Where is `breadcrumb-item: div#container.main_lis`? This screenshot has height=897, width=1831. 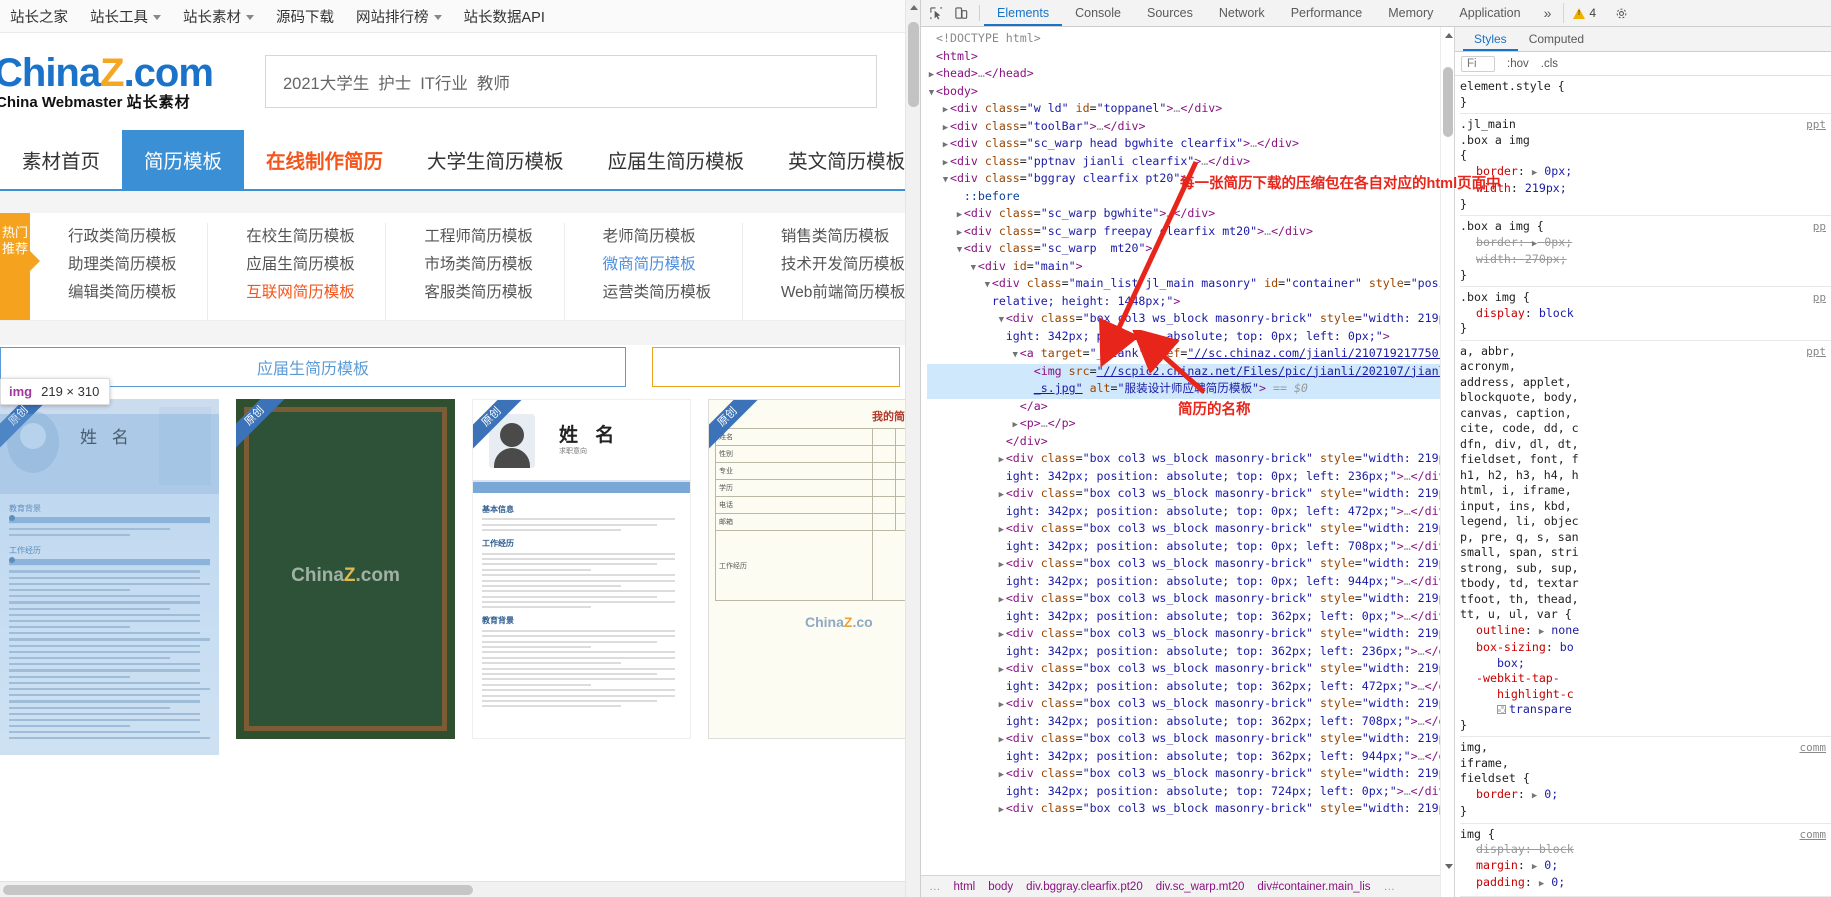 breadcrumb-item: div#container.main_lis is located at coordinates (1313, 887).